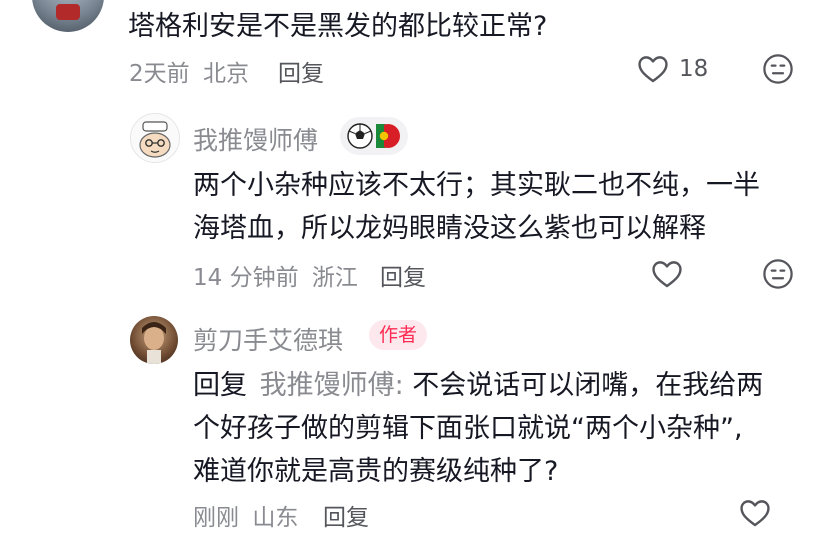  What do you see at coordinates (245, 515) in the screenshot?
I see `comment-meta: 刚刚 山东` at bounding box center [245, 515].